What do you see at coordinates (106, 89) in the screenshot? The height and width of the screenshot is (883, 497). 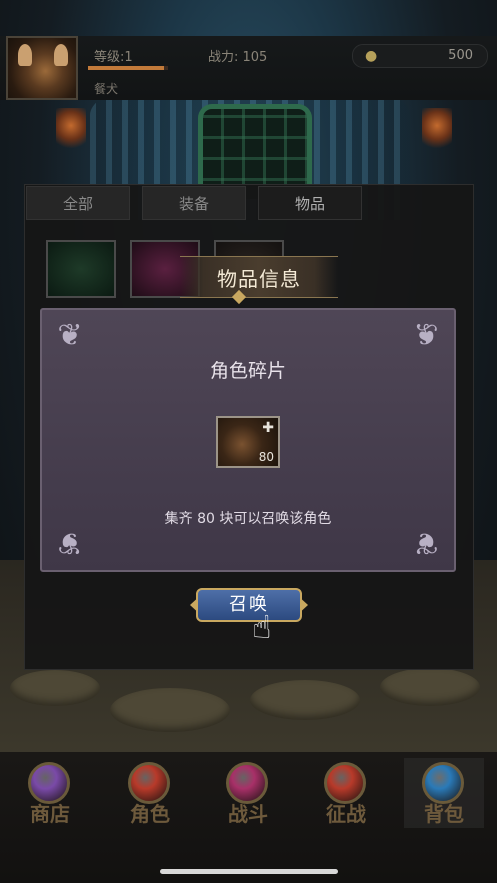 I see `player-name: 餐犬` at bounding box center [106, 89].